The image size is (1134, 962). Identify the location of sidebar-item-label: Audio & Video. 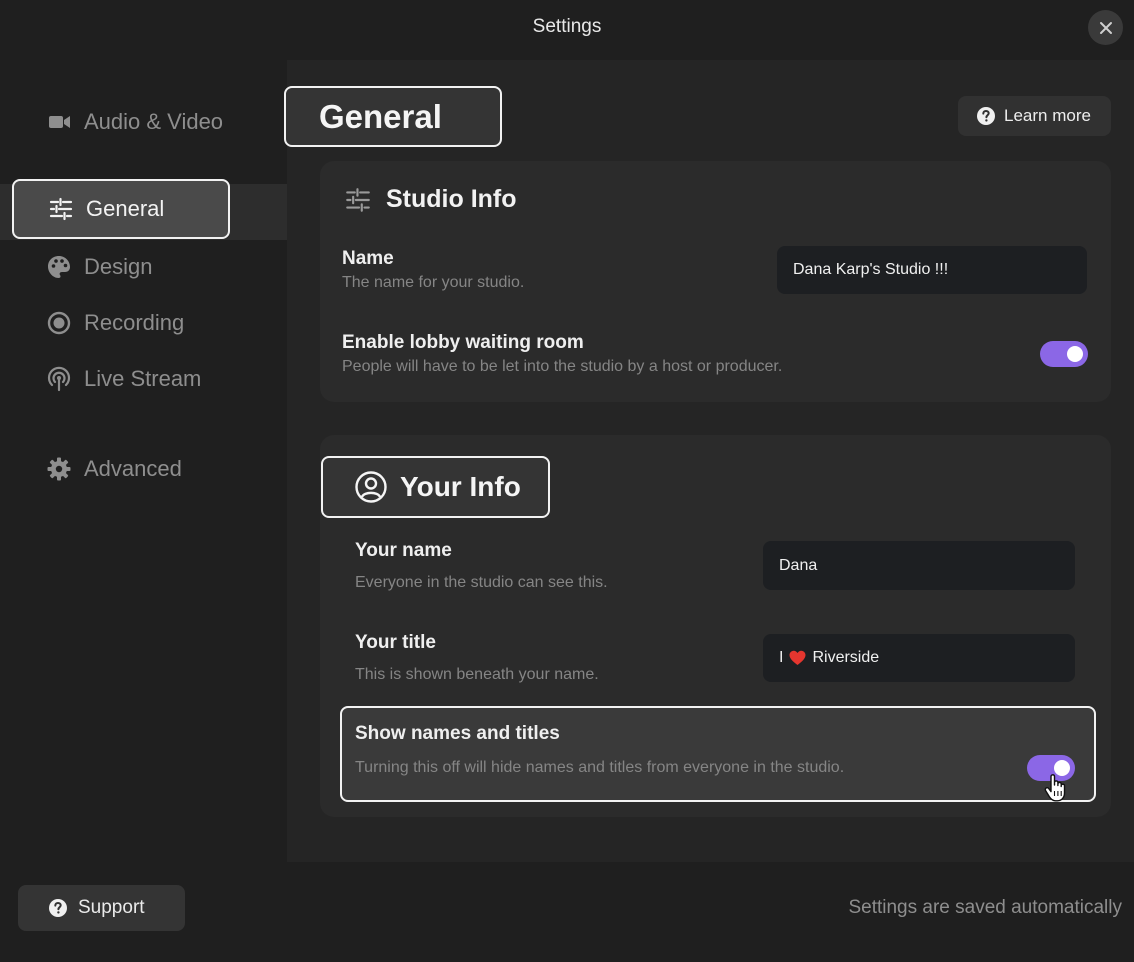
(154, 121).